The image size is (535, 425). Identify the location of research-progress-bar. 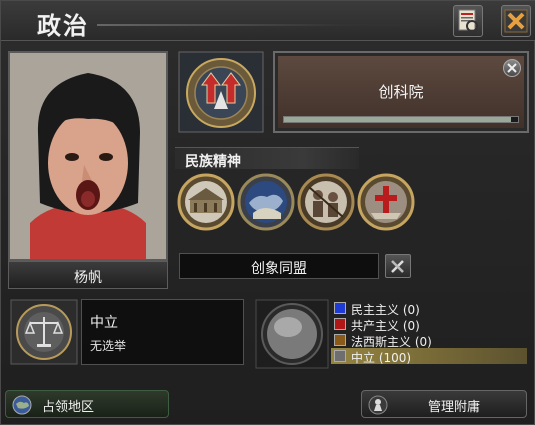
(401, 119).